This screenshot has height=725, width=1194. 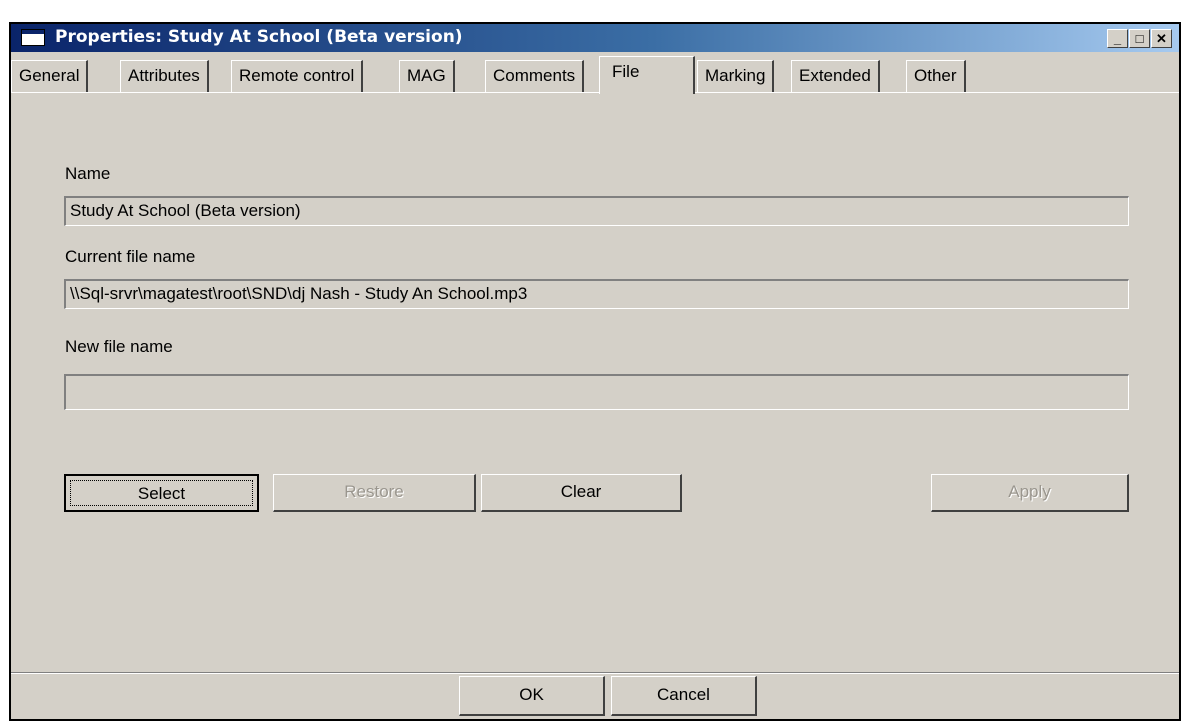 I want to click on maximize-button: □, so click(x=1139, y=38).